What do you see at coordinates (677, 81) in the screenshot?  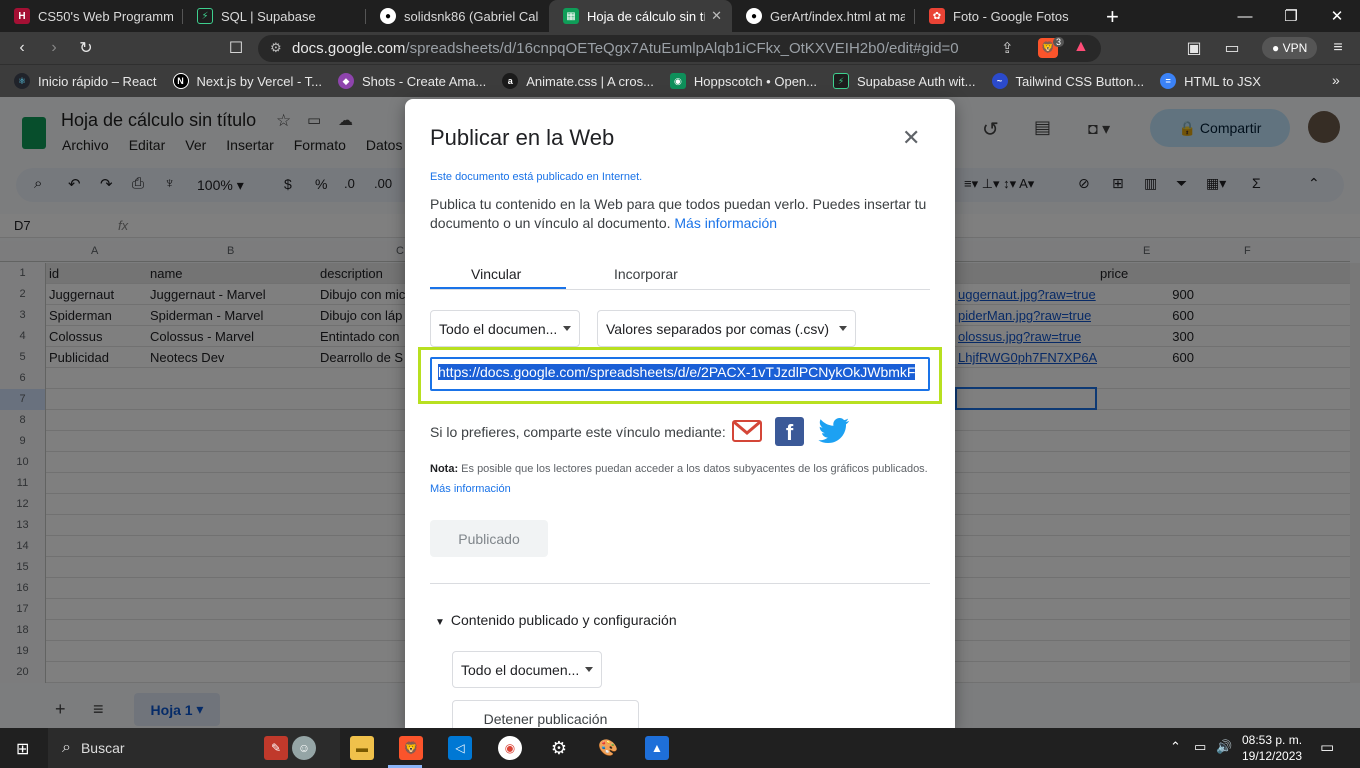 I see `hoppscotch-icon: ◉` at bounding box center [677, 81].